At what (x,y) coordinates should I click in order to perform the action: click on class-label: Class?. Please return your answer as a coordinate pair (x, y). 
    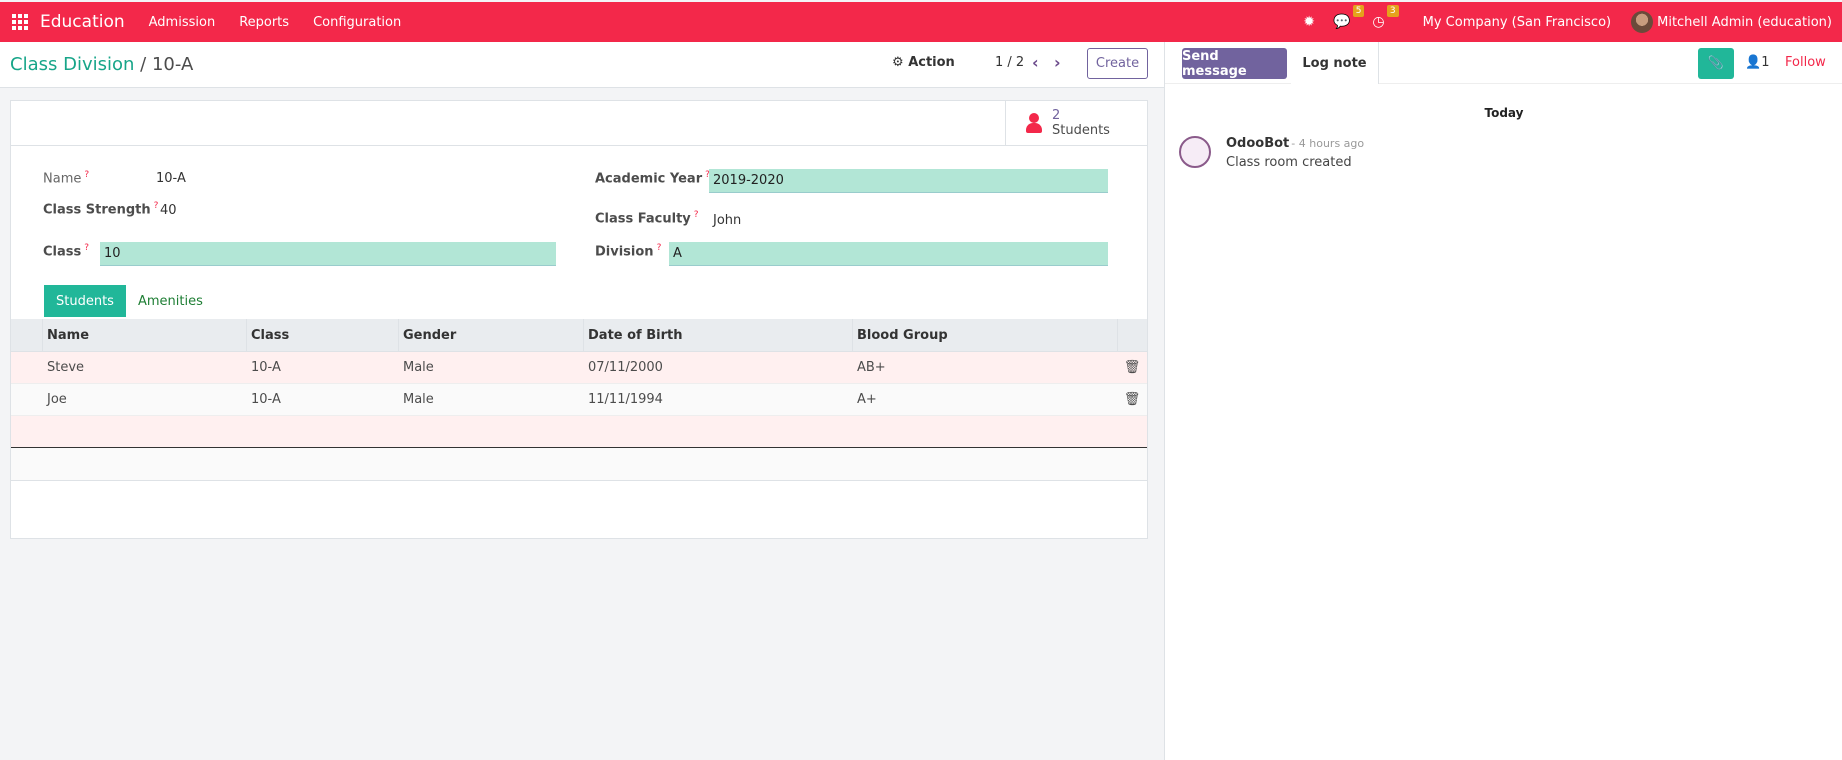
    Looking at the image, I should click on (66, 251).